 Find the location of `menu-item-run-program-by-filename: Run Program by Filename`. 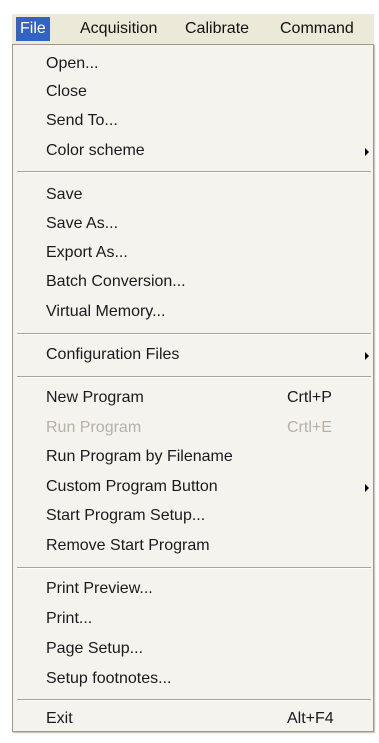

menu-item-run-program-by-filename: Run Program by Filename is located at coordinates (193, 457).